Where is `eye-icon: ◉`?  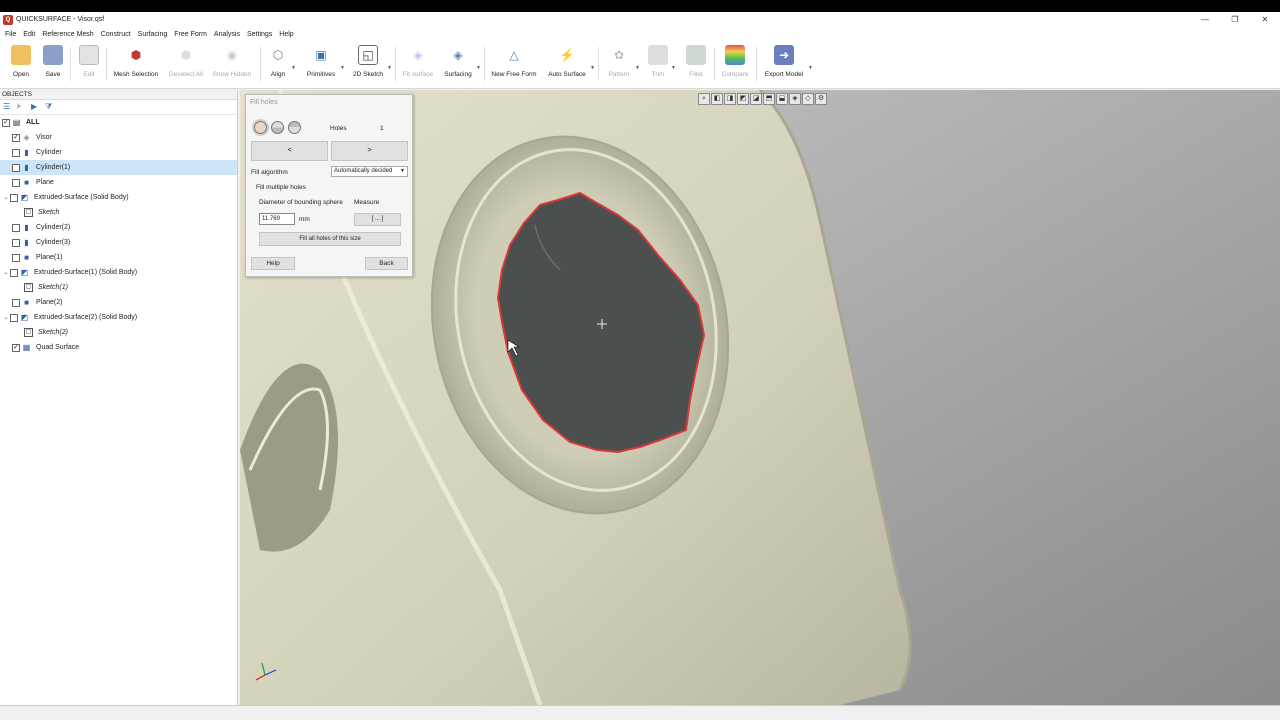
eye-icon: ◉ is located at coordinates (232, 55).